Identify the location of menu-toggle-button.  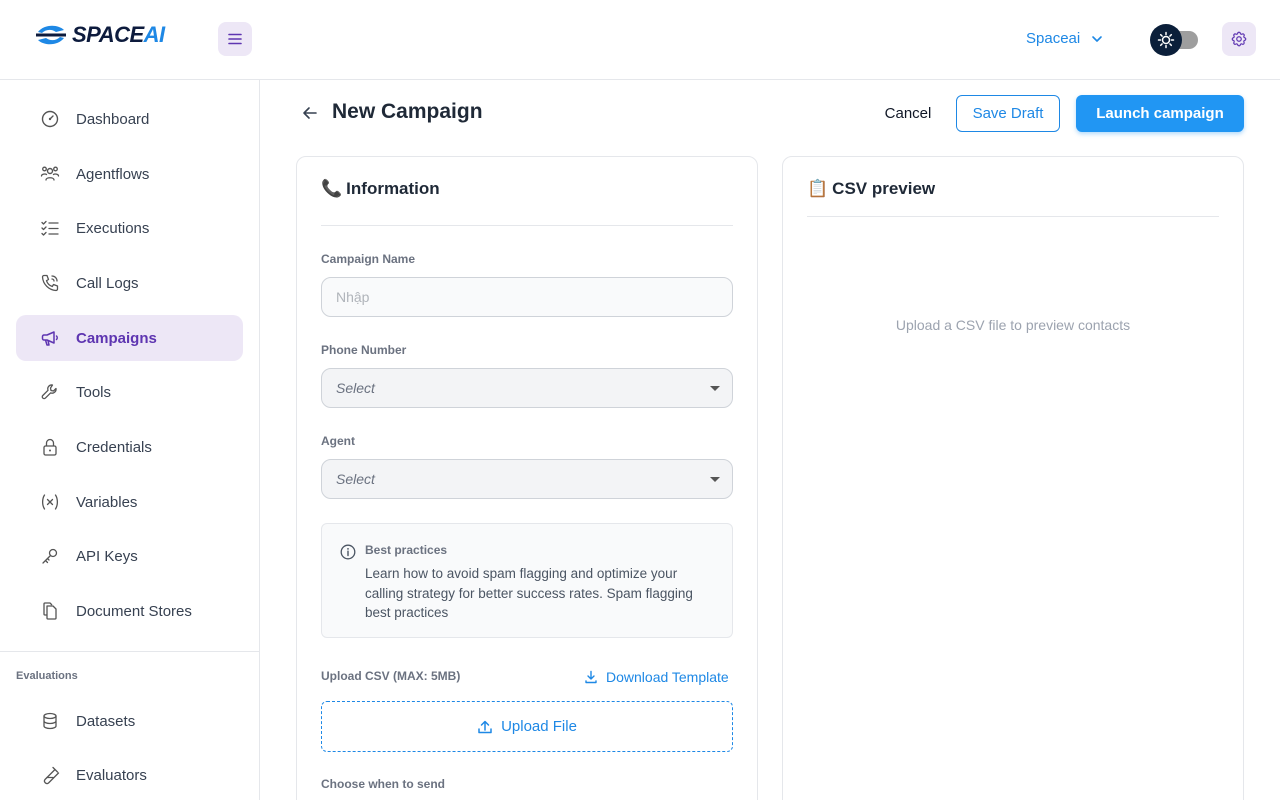
(235, 39).